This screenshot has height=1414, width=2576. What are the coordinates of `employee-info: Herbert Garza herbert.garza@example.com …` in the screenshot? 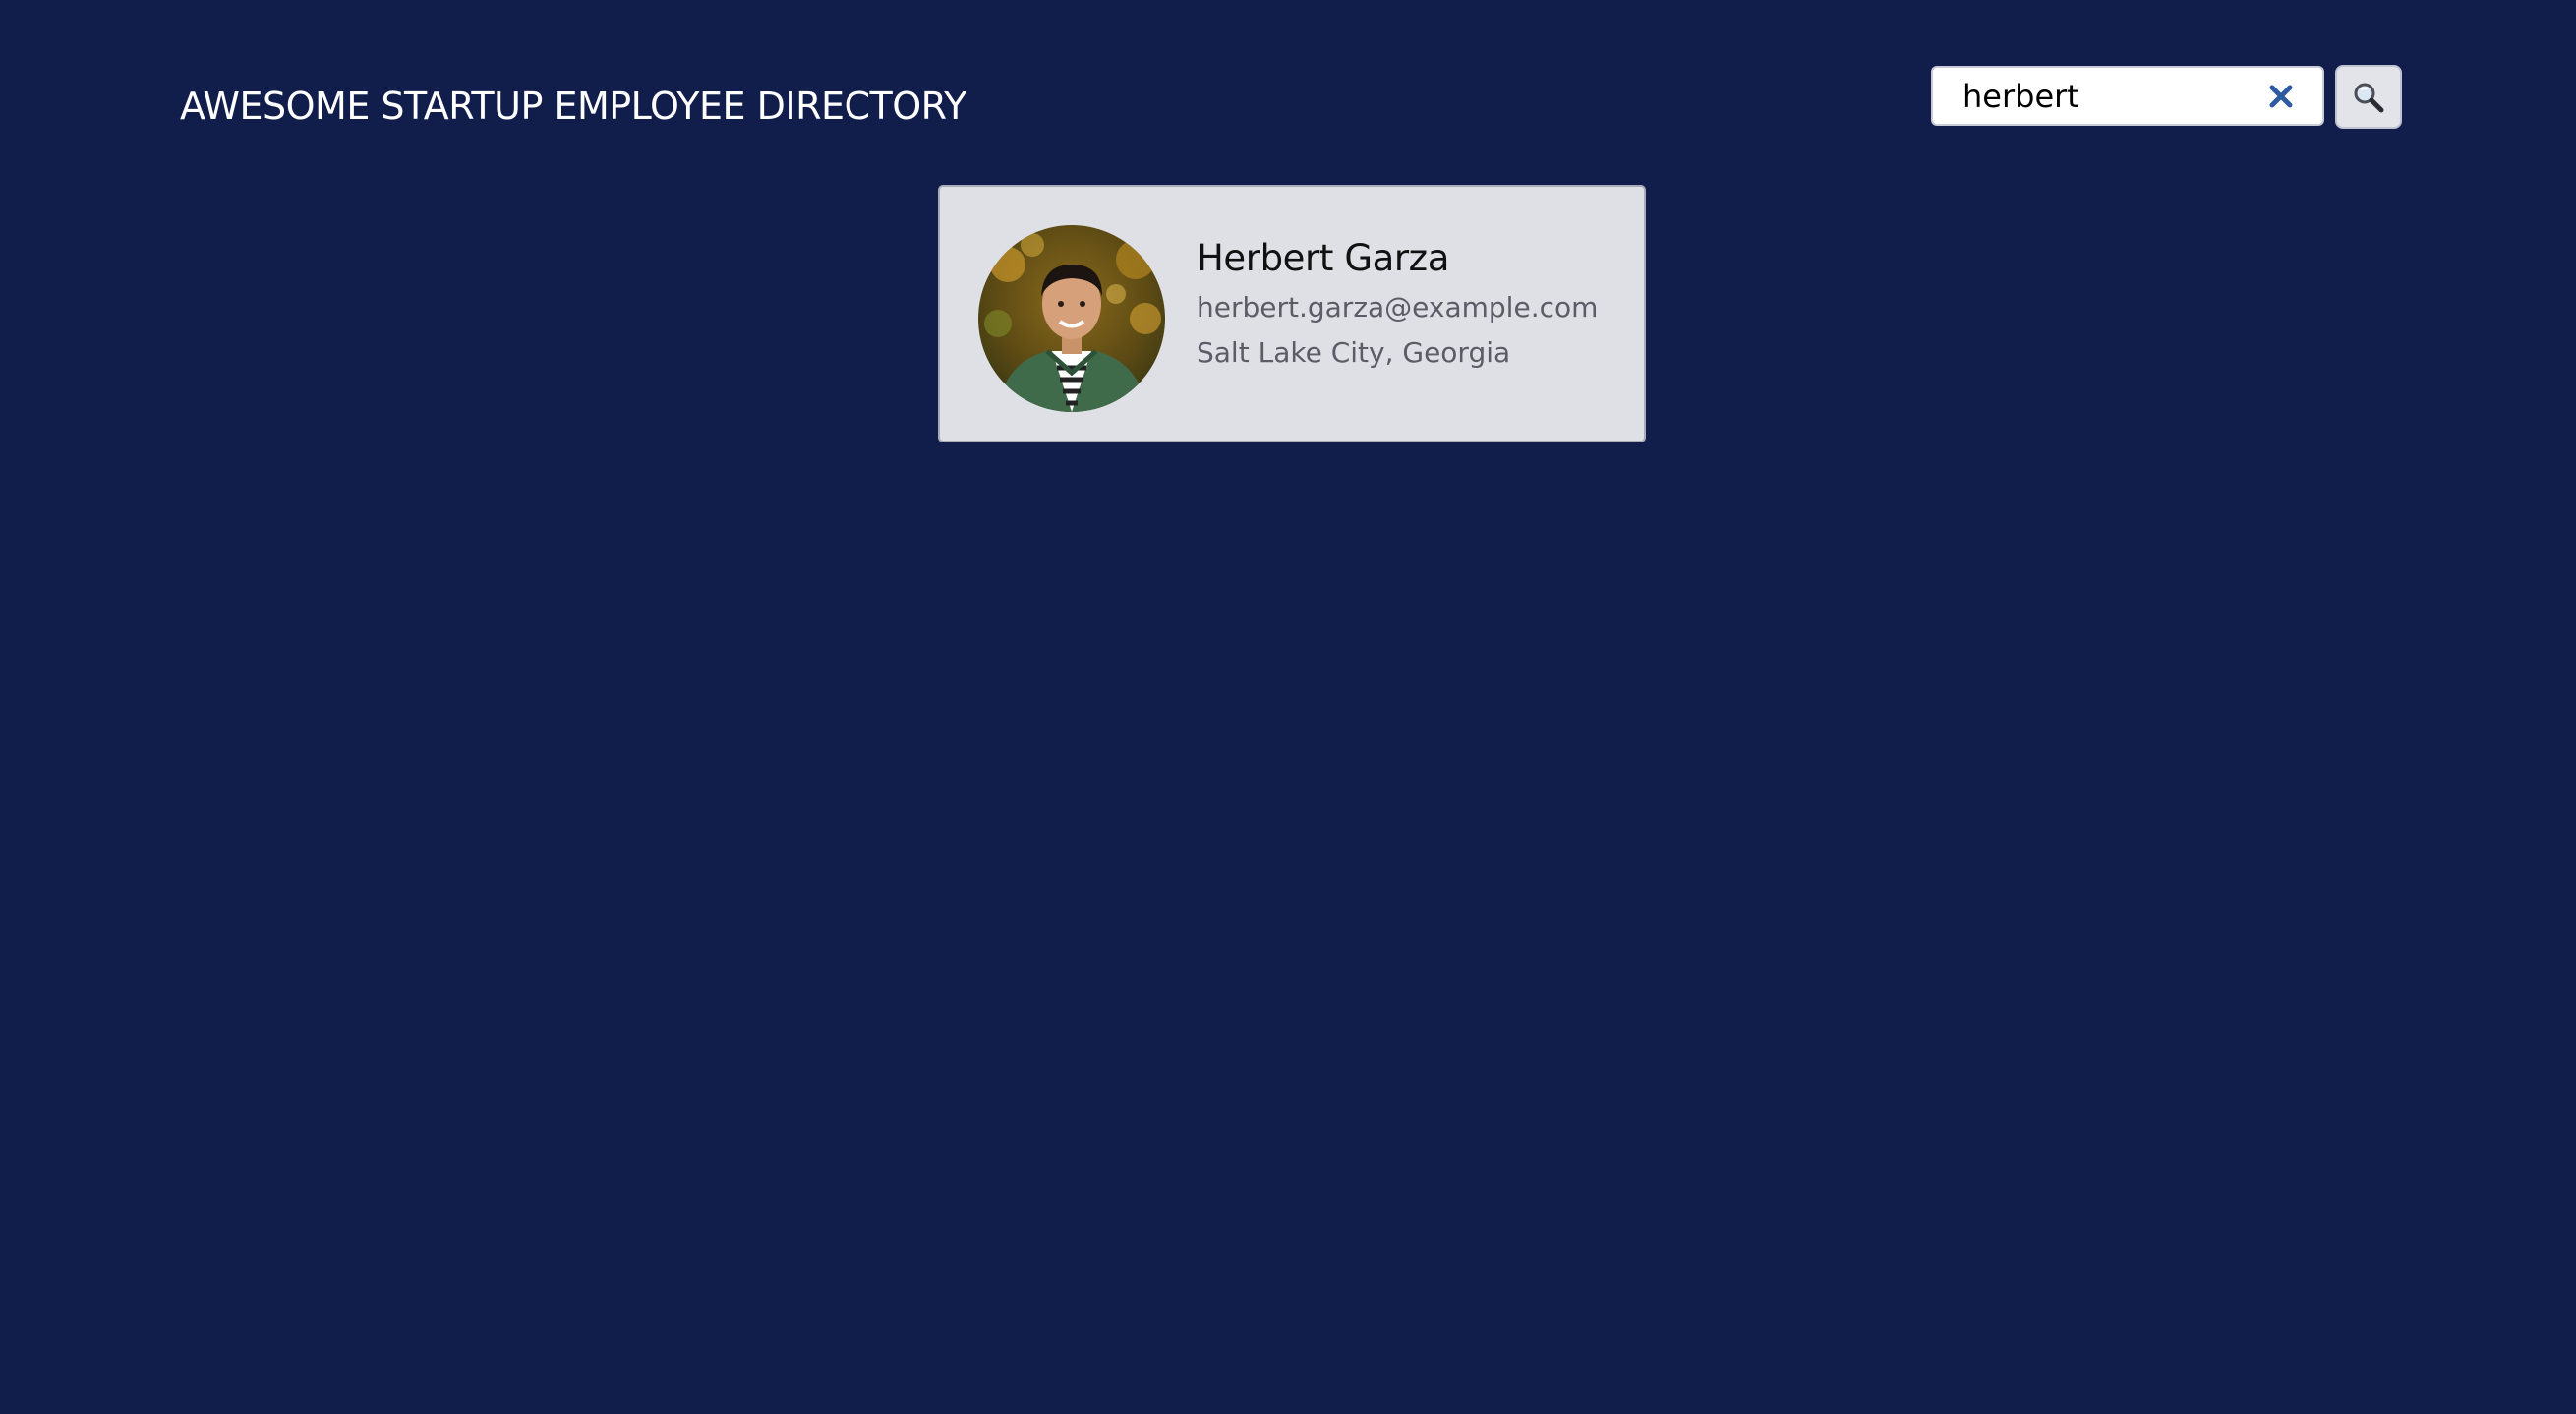 It's located at (1397, 306).